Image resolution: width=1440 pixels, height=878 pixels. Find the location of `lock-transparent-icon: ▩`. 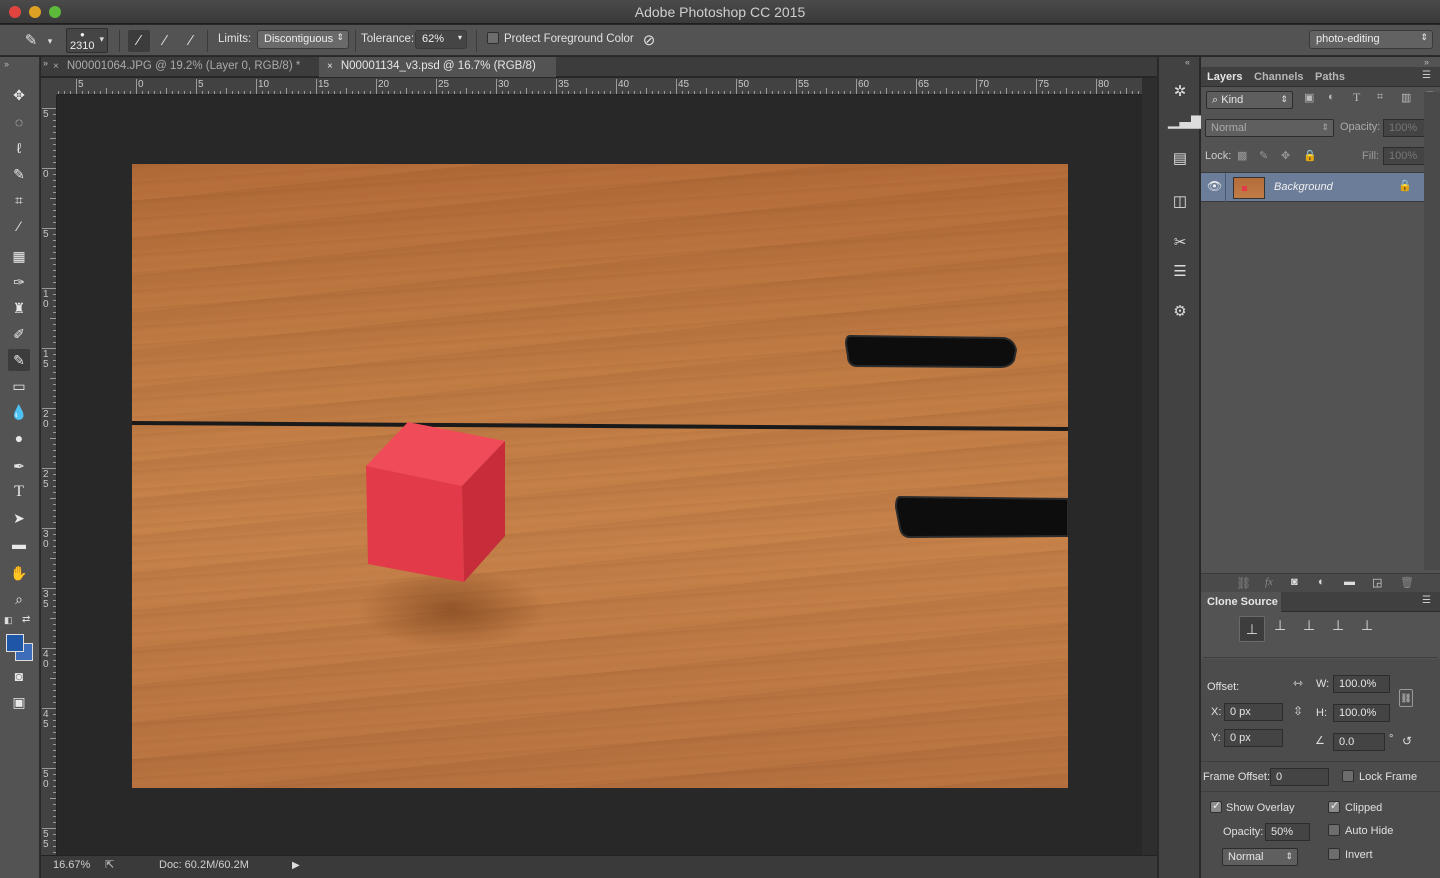

lock-transparent-icon: ▩ is located at coordinates (1242, 155).